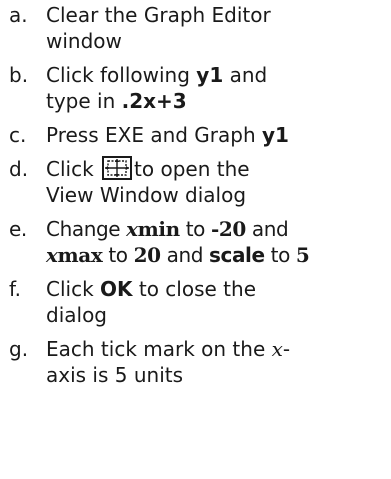 The width and height of the screenshot is (391, 479). Describe the element at coordinates (76, 315) in the screenshot. I see `step-text: dialog` at that location.